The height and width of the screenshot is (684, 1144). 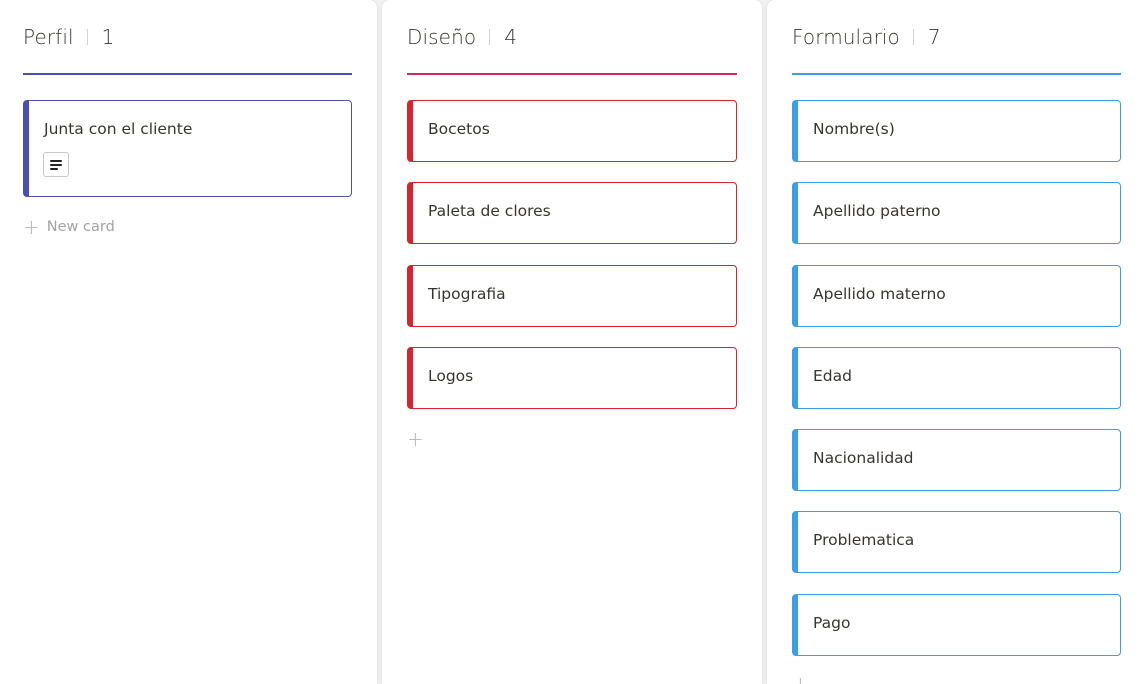 What do you see at coordinates (864, 540) in the screenshot?
I see `card-title: Problematica` at bounding box center [864, 540].